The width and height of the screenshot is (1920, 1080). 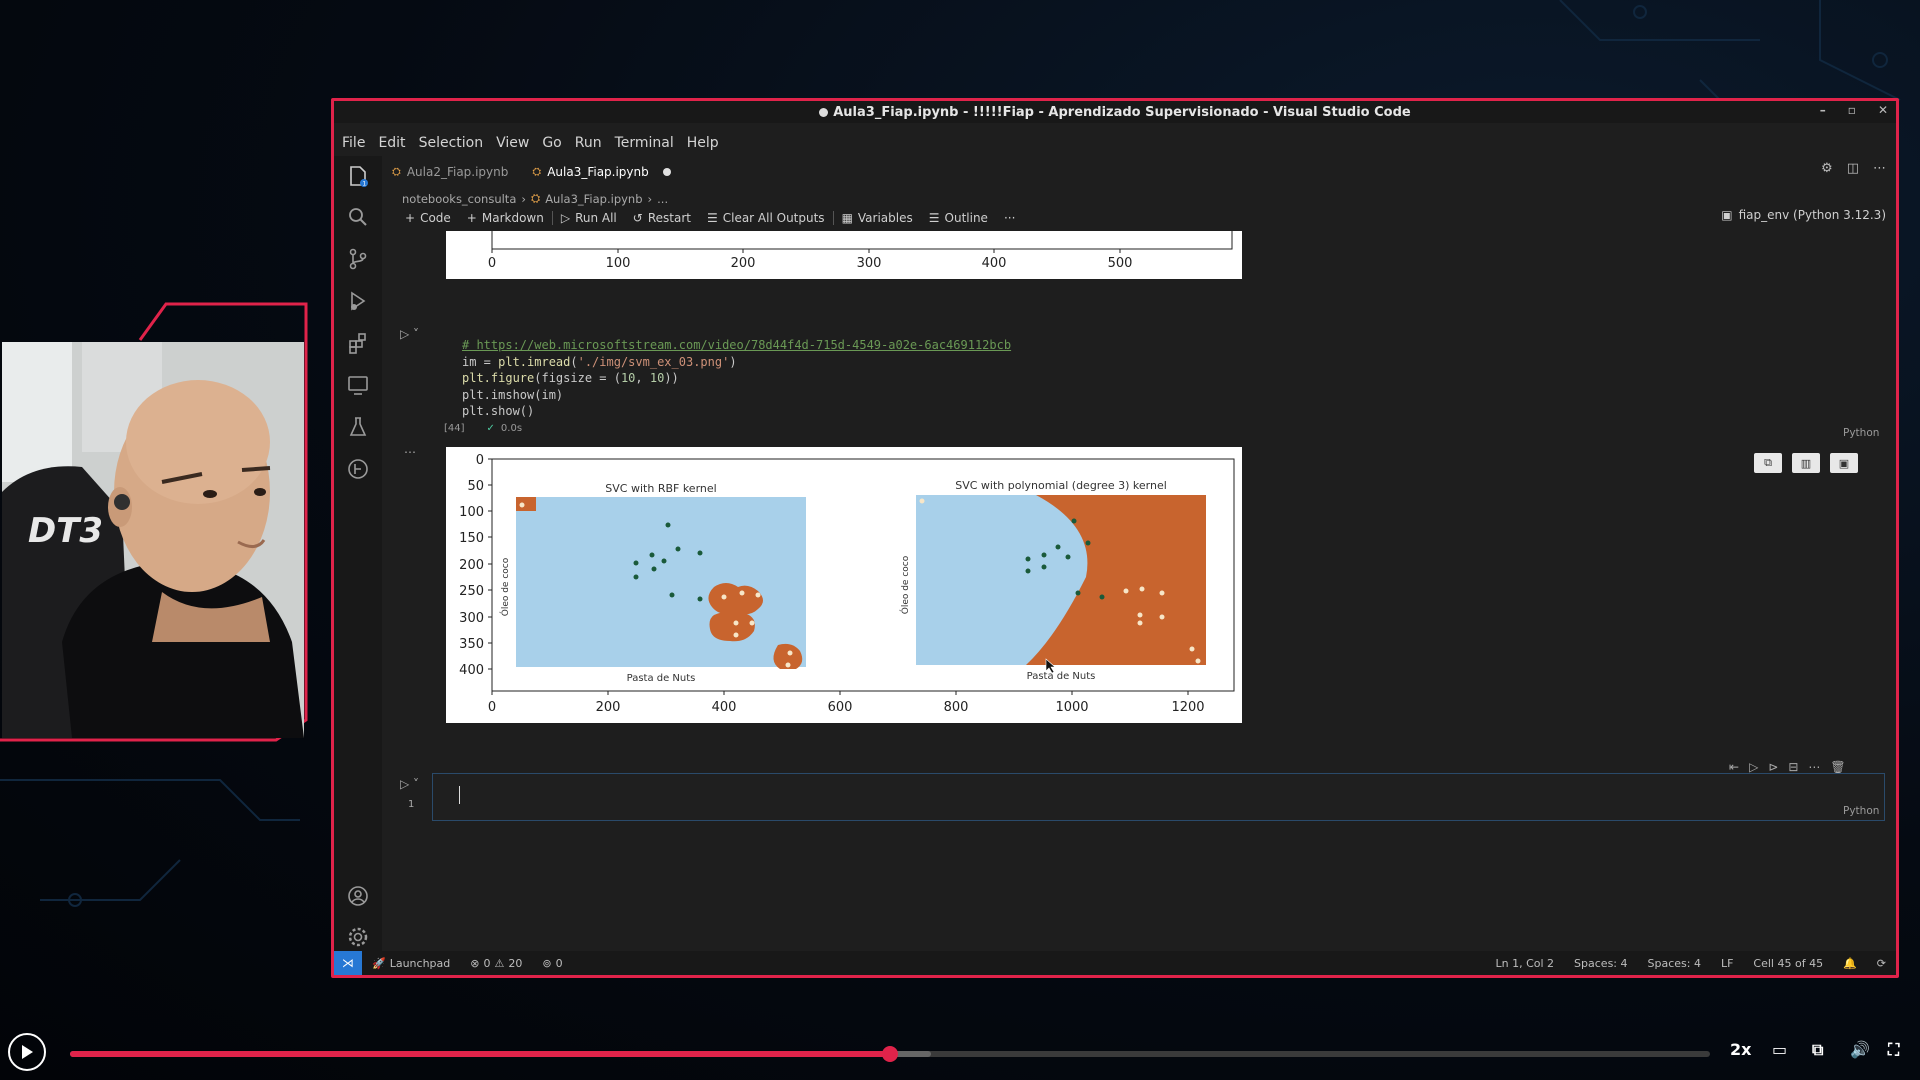 I want to click on ports-indicator: ⊚ 0, so click(x=552, y=963).